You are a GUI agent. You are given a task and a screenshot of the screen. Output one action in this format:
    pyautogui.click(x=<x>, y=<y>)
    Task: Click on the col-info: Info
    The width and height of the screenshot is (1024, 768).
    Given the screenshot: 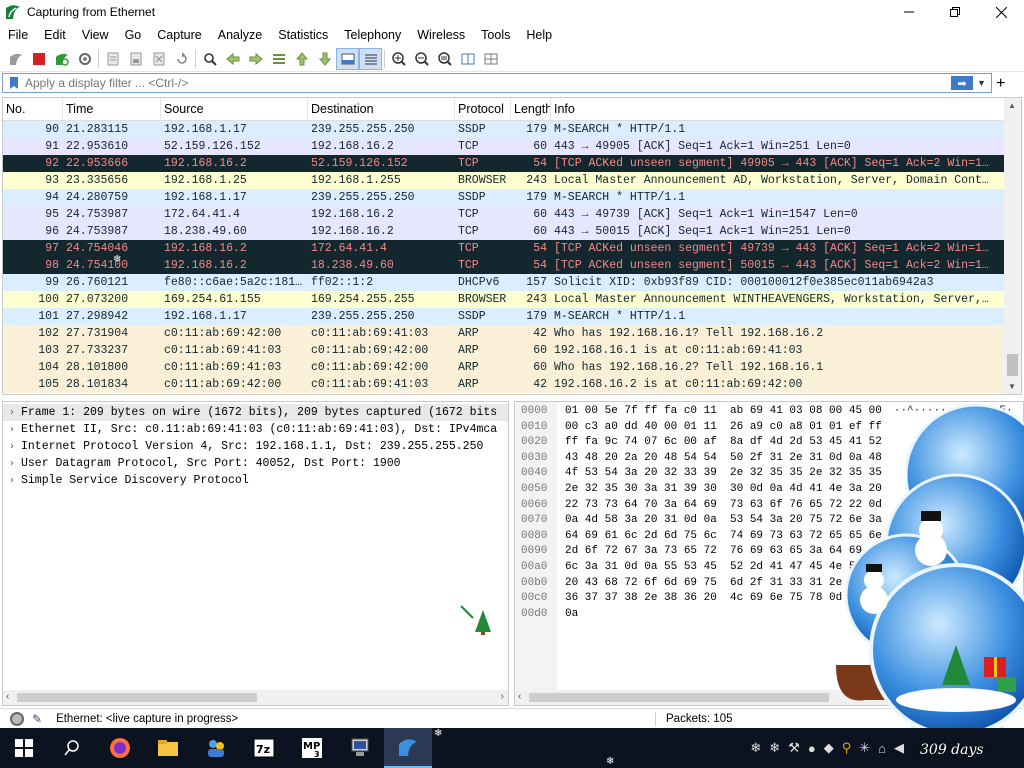 What is the action you would take?
    pyautogui.click(x=779, y=109)
    